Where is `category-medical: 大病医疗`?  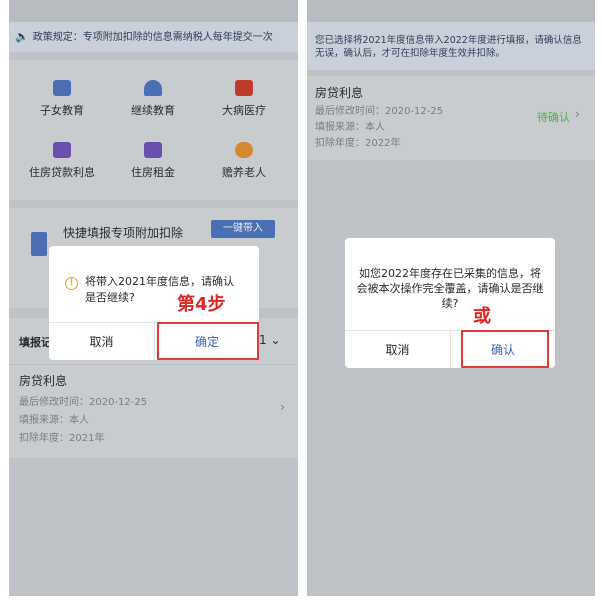
category-medical: 大病医疗 is located at coordinates (244, 99).